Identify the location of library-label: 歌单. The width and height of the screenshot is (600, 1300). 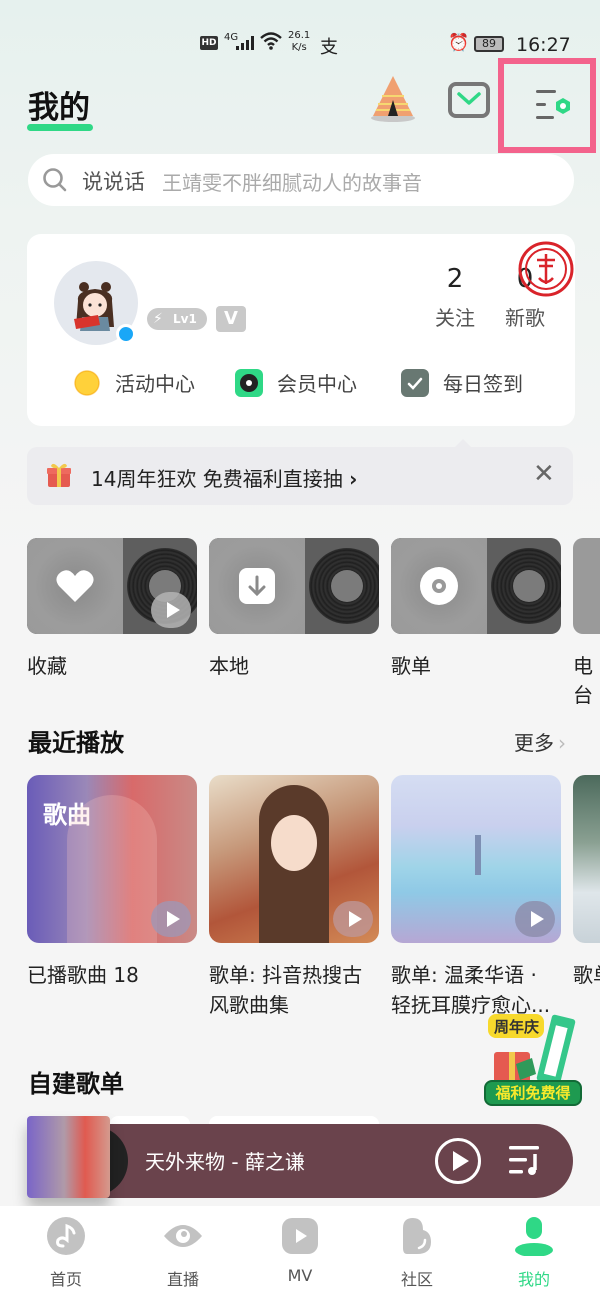
(411, 666).